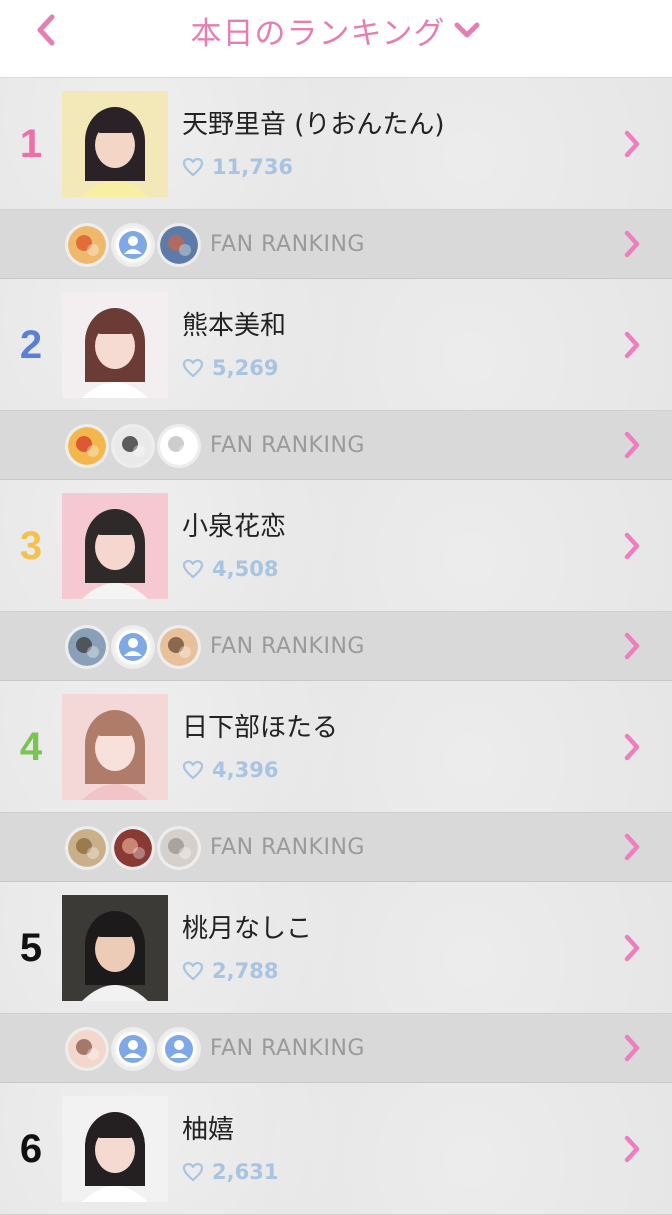 This screenshot has height=1215, width=672. Describe the element at coordinates (336, 546) in the screenshot. I see `rank-row: 3 小泉花恋 4,508` at that location.